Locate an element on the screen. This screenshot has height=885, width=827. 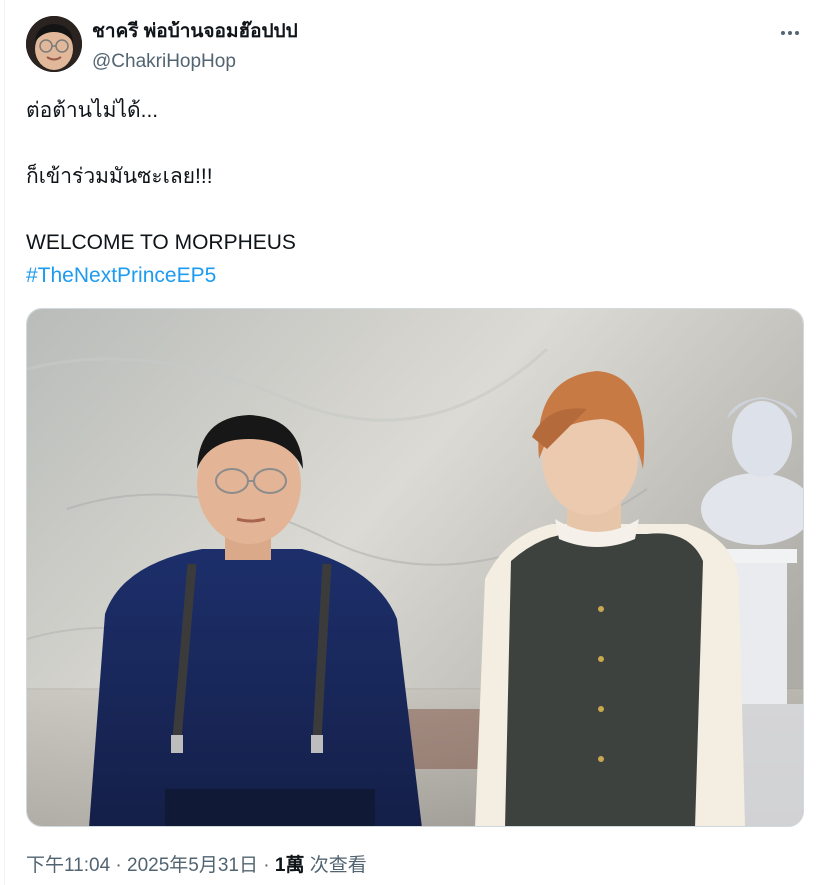
author-names: ชาครี พ่อบ้านจอมฮ๊อปปป @ChakriHopHop is located at coordinates (195, 47).